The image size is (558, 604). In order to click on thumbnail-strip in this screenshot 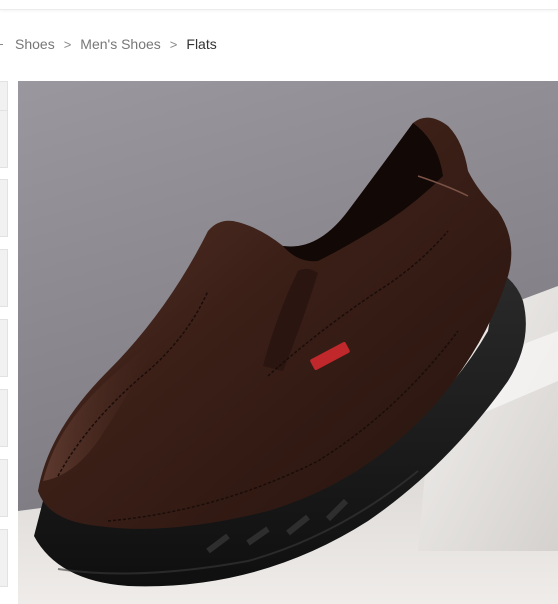, I will do `click(4, 342)`.